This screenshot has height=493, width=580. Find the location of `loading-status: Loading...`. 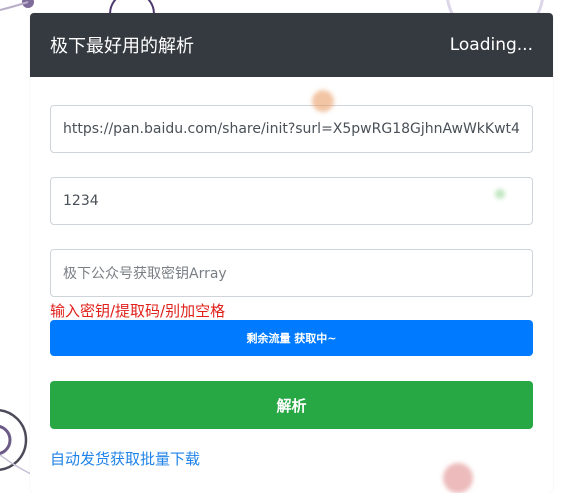

loading-status: Loading... is located at coordinates (491, 45).